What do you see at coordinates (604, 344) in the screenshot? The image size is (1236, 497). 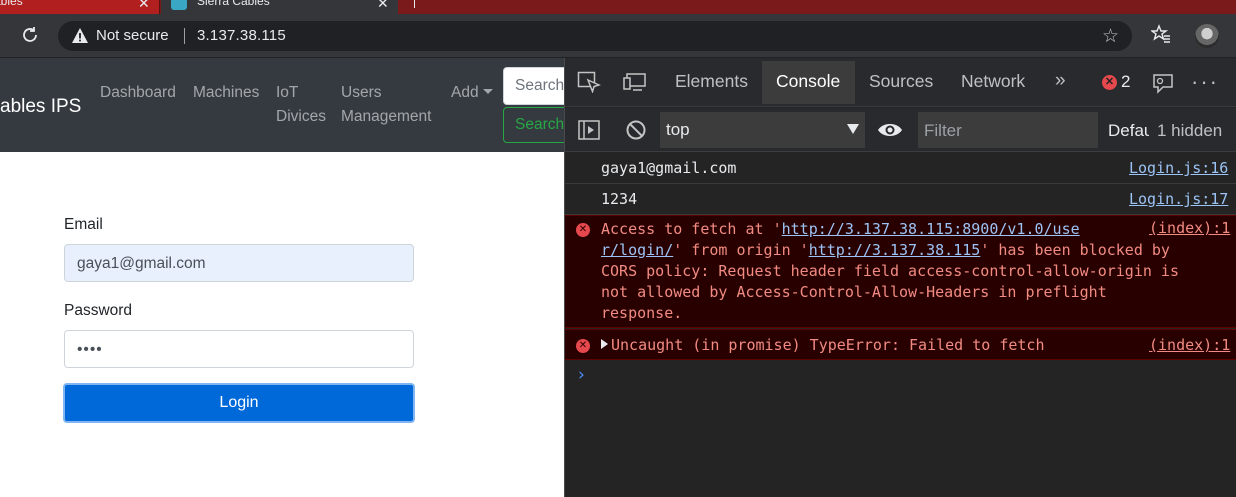 I see `expand-arrow-icon` at bounding box center [604, 344].